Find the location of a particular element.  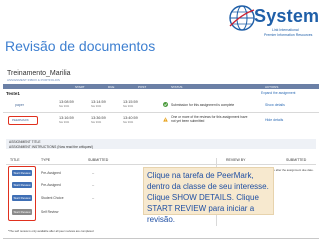

col-review-by: REVIEW BY is located at coordinates (236, 160).